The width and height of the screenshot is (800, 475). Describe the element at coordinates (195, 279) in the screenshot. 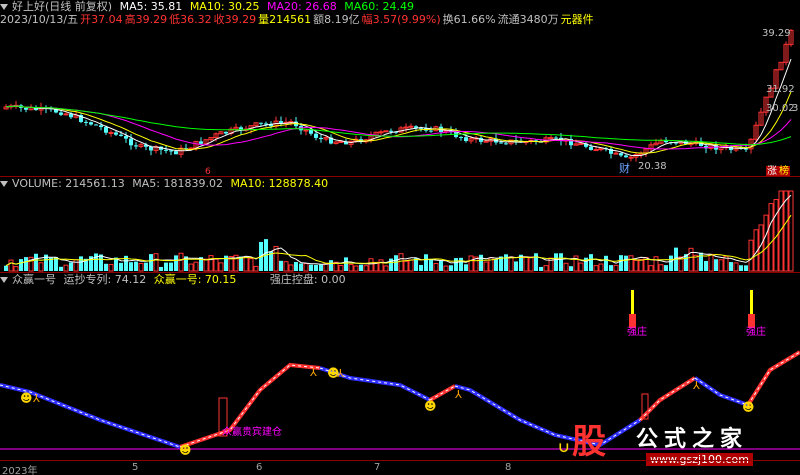

I see `zhongying-value: 众赢一号: 70.15` at that location.